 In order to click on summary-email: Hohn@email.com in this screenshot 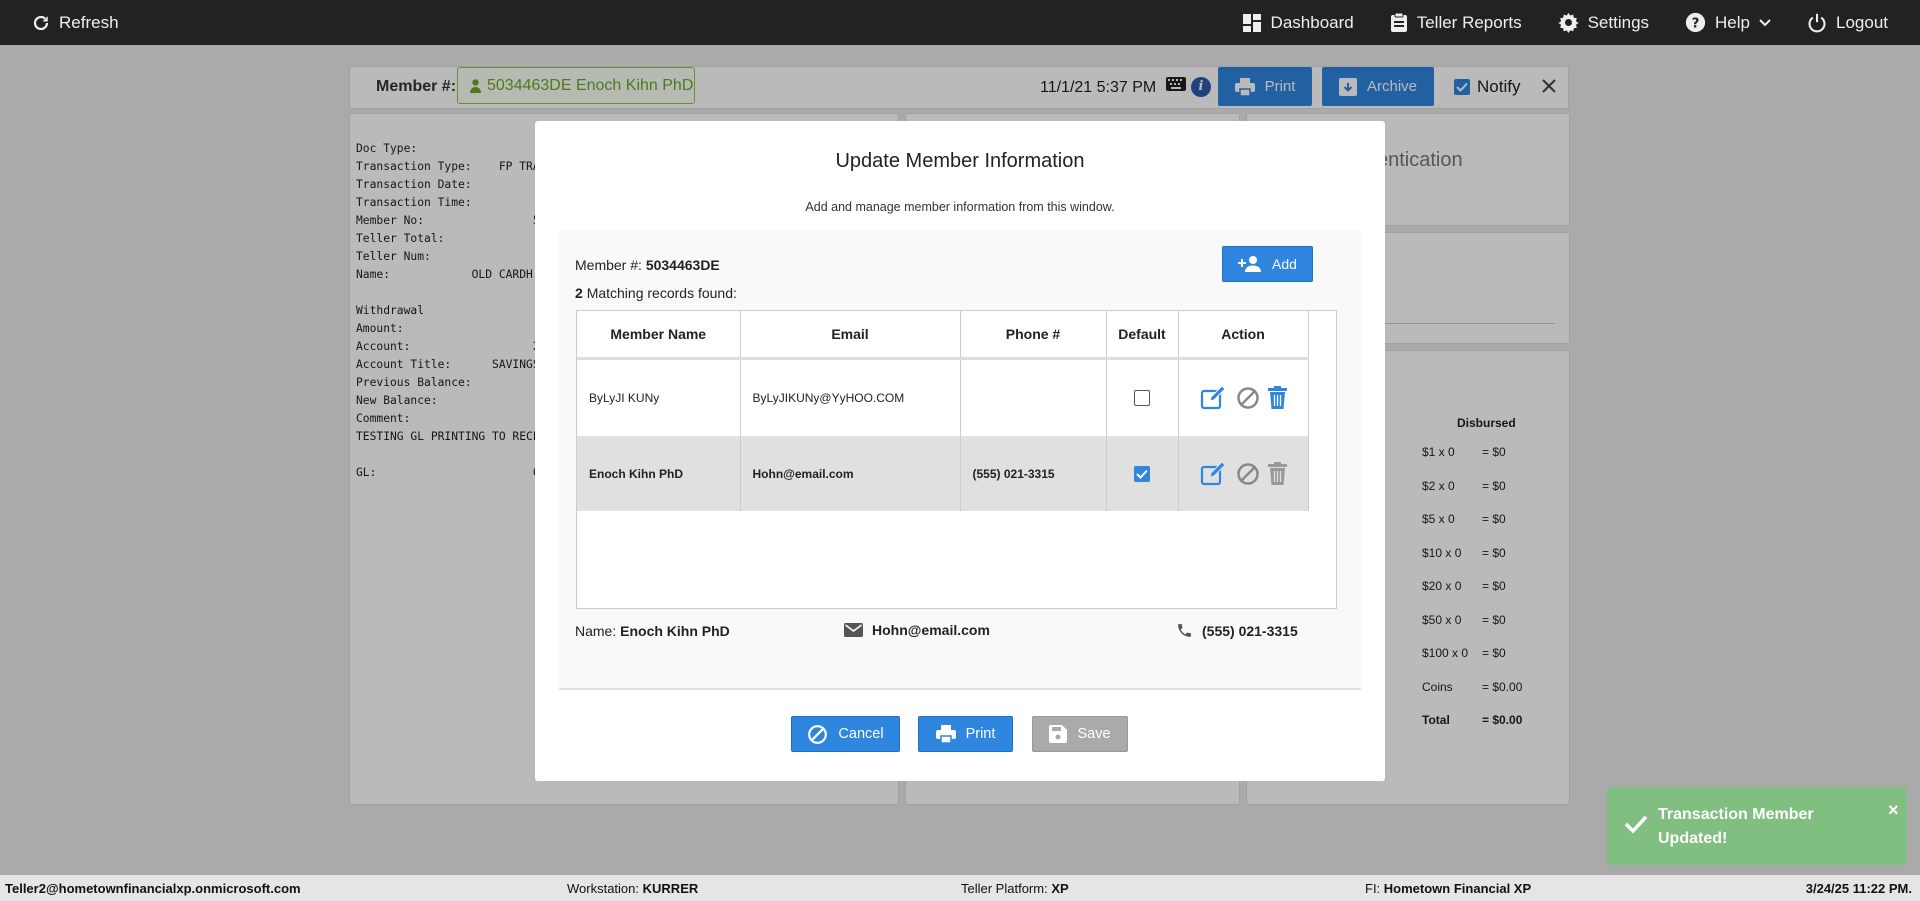, I will do `click(917, 630)`.